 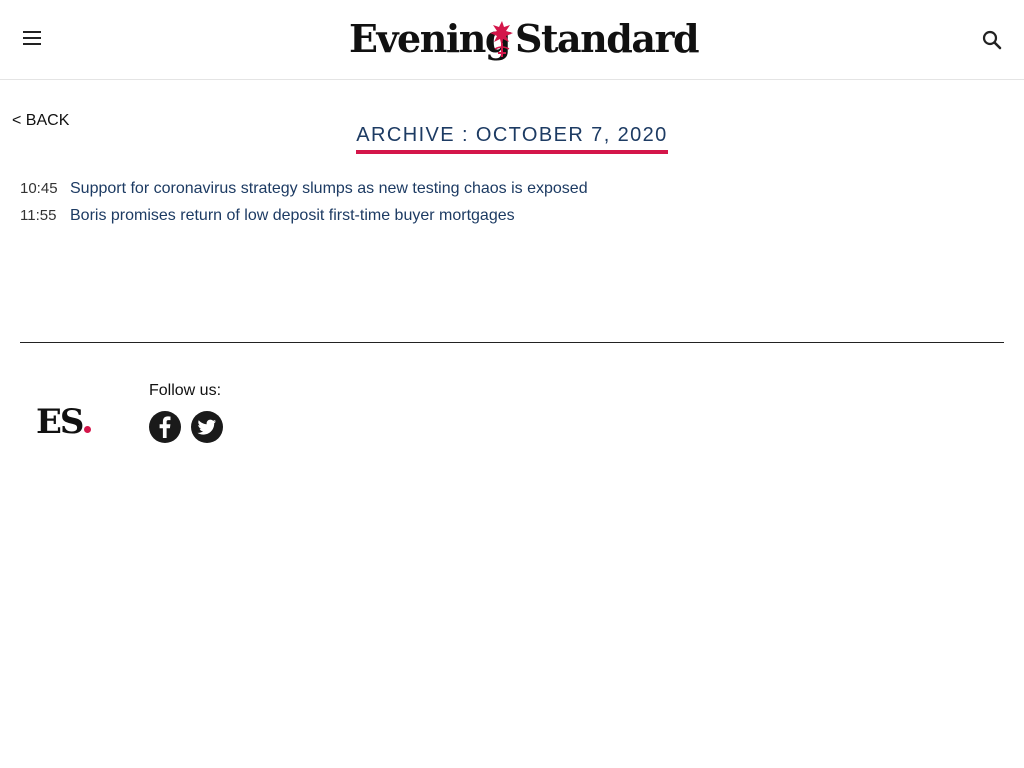 I want to click on site-logo: Evening Standard, so click(x=523, y=40).